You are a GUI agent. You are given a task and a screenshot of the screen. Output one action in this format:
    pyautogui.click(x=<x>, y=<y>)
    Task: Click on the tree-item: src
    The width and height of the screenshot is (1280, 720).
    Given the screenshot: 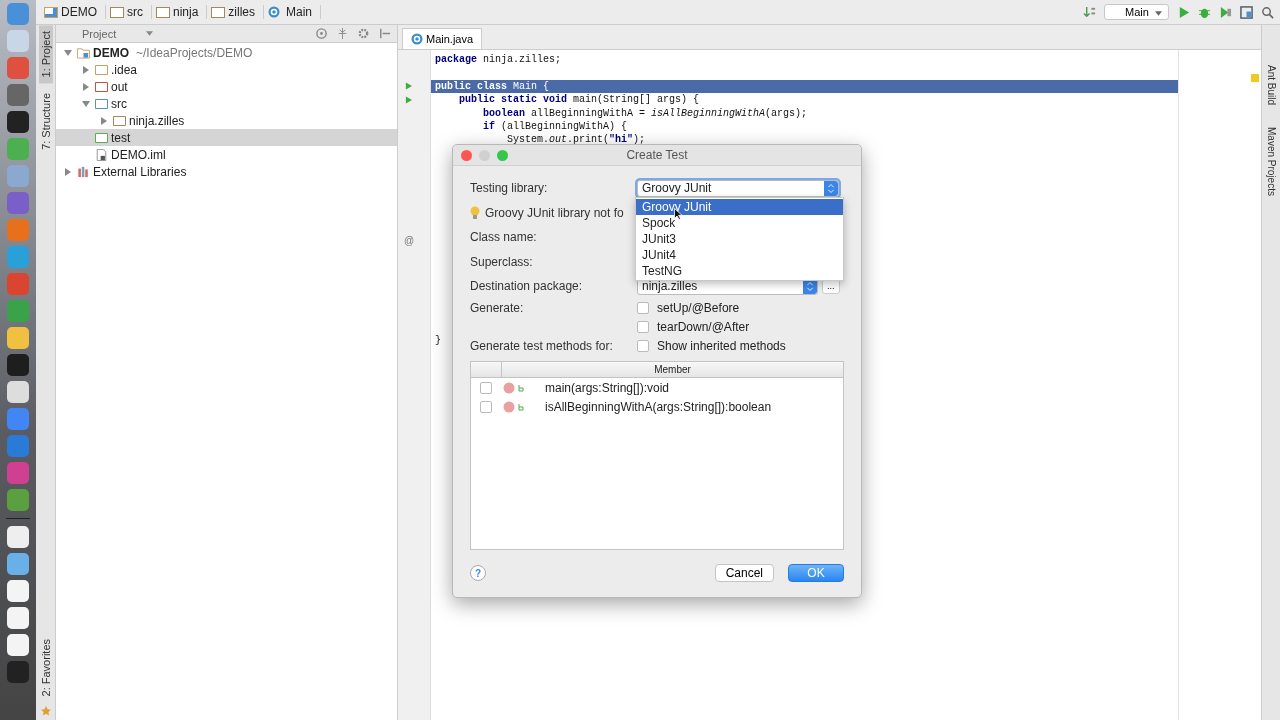 What is the action you would take?
    pyautogui.click(x=226, y=103)
    